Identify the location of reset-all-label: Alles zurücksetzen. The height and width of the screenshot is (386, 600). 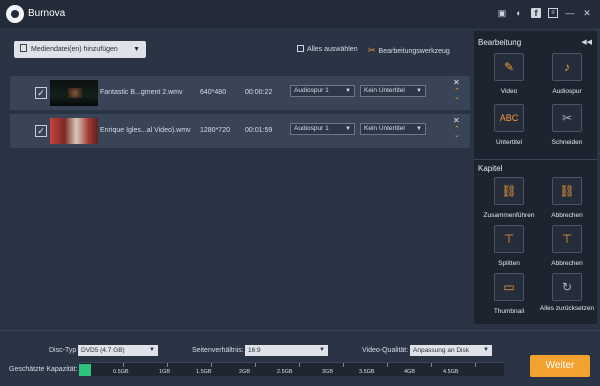
(567, 308).